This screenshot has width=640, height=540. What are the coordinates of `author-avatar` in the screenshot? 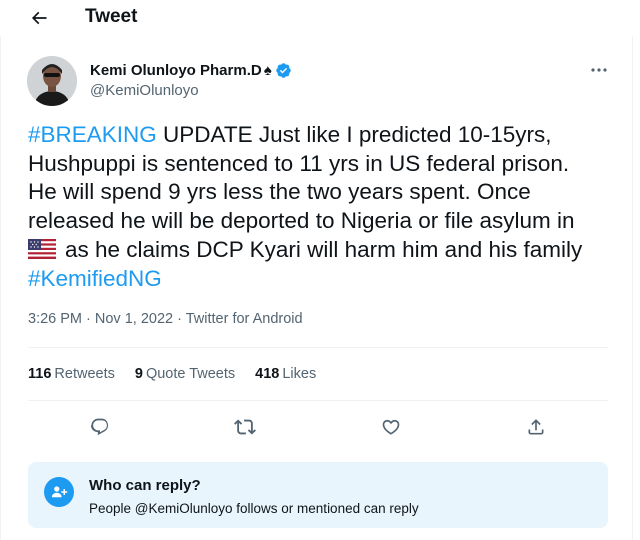 It's located at (52, 81).